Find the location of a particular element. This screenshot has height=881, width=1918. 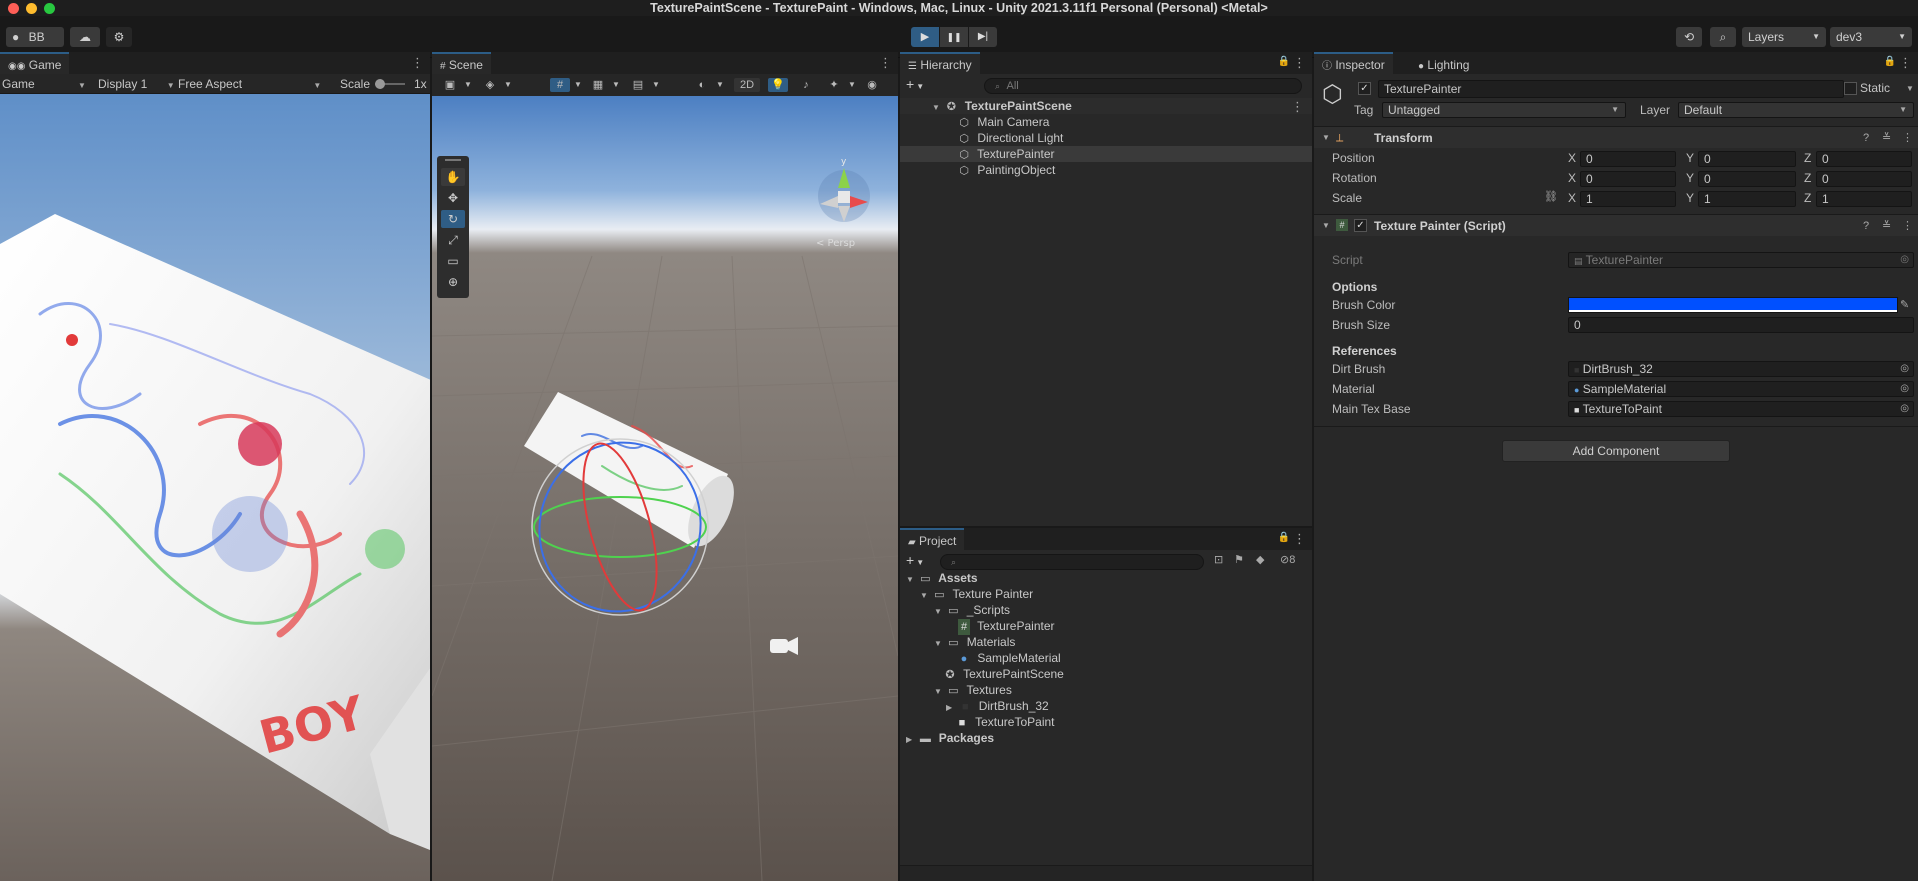

eyedropper-icon: ✎ is located at coordinates (1904, 304).